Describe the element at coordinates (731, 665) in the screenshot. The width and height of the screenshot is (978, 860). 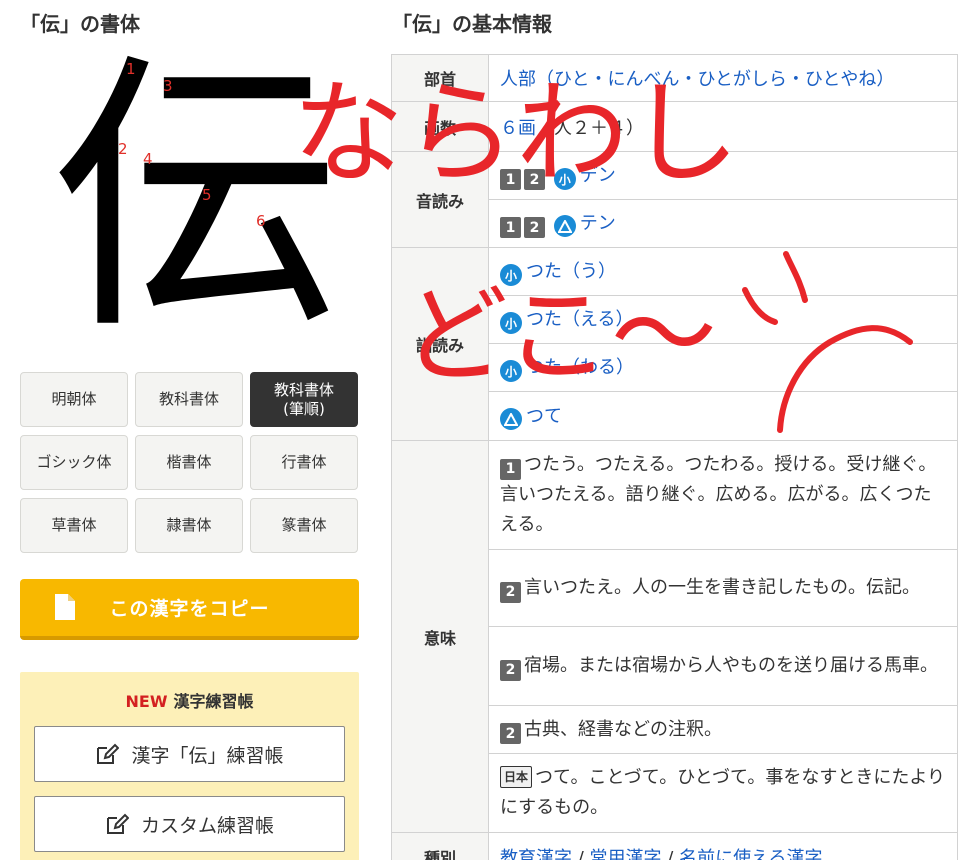
I see `meaning-text: 宿場。または宿場から人やものを送り届ける馬車。` at that location.